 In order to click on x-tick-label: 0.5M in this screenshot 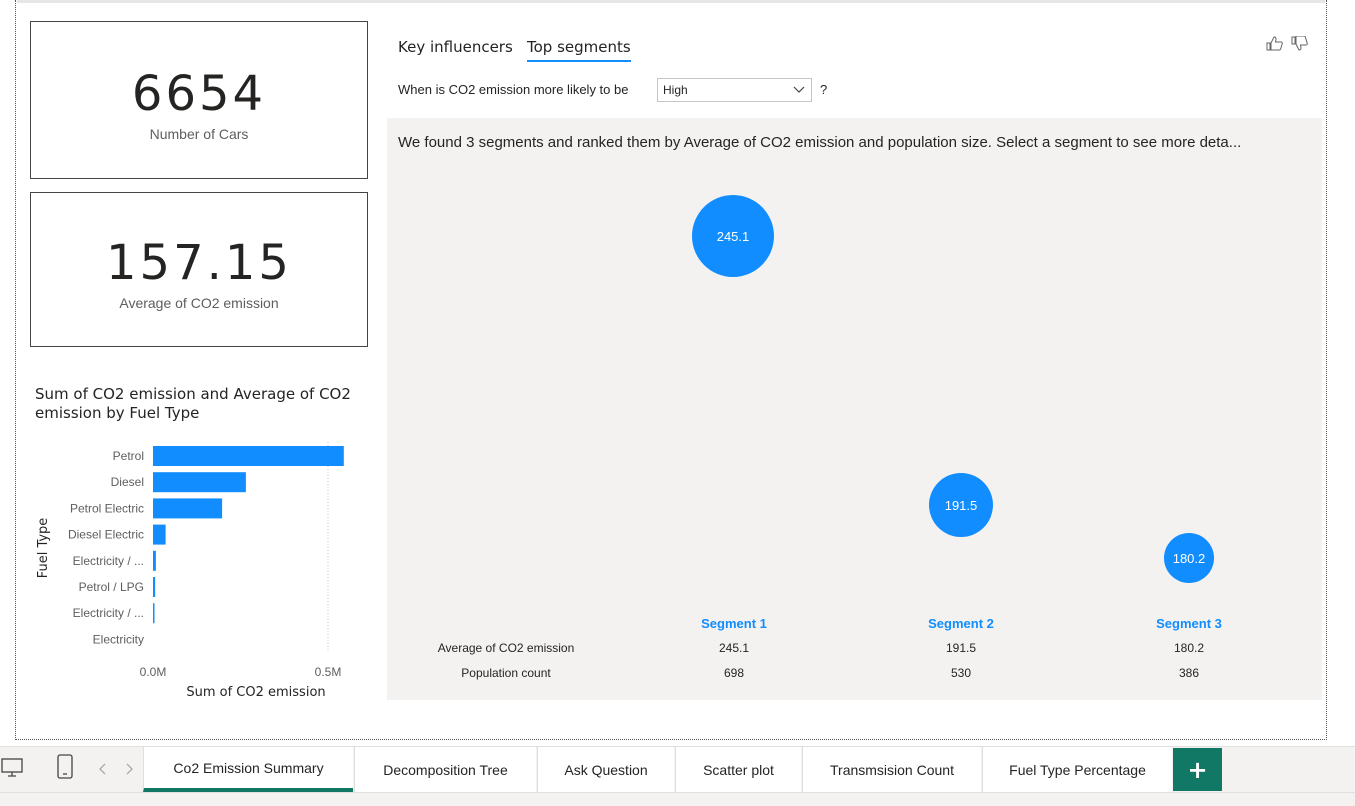, I will do `click(328, 672)`.